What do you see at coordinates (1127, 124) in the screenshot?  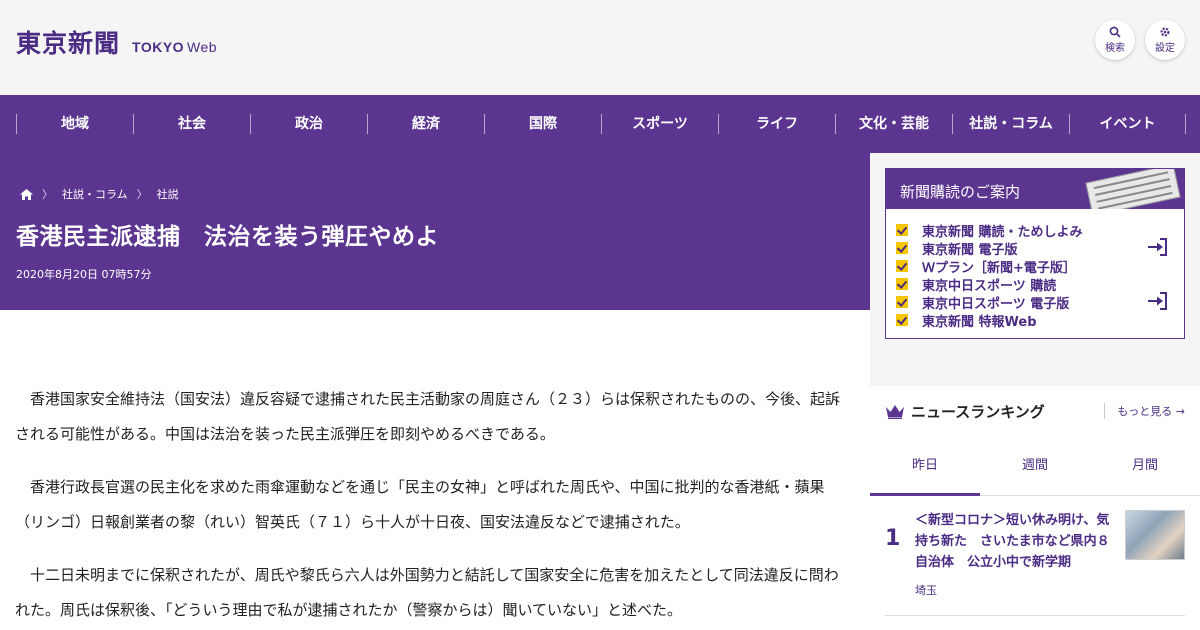 I see `nav-item-events: イベント` at bounding box center [1127, 124].